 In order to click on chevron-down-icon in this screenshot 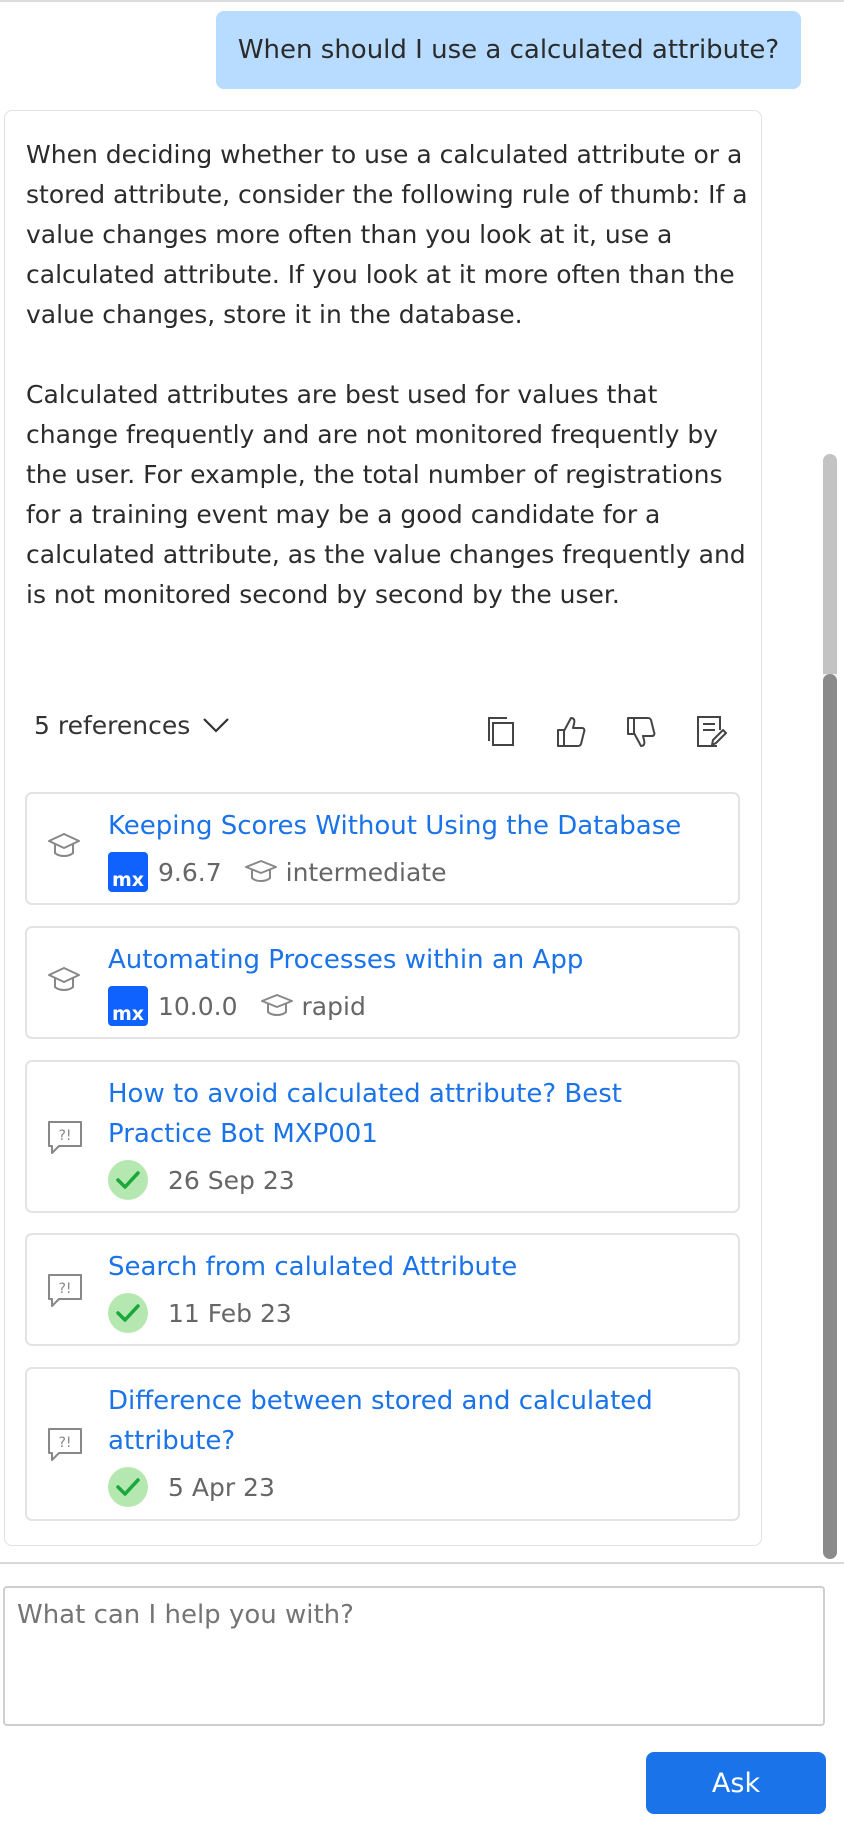, I will do `click(216, 725)`.